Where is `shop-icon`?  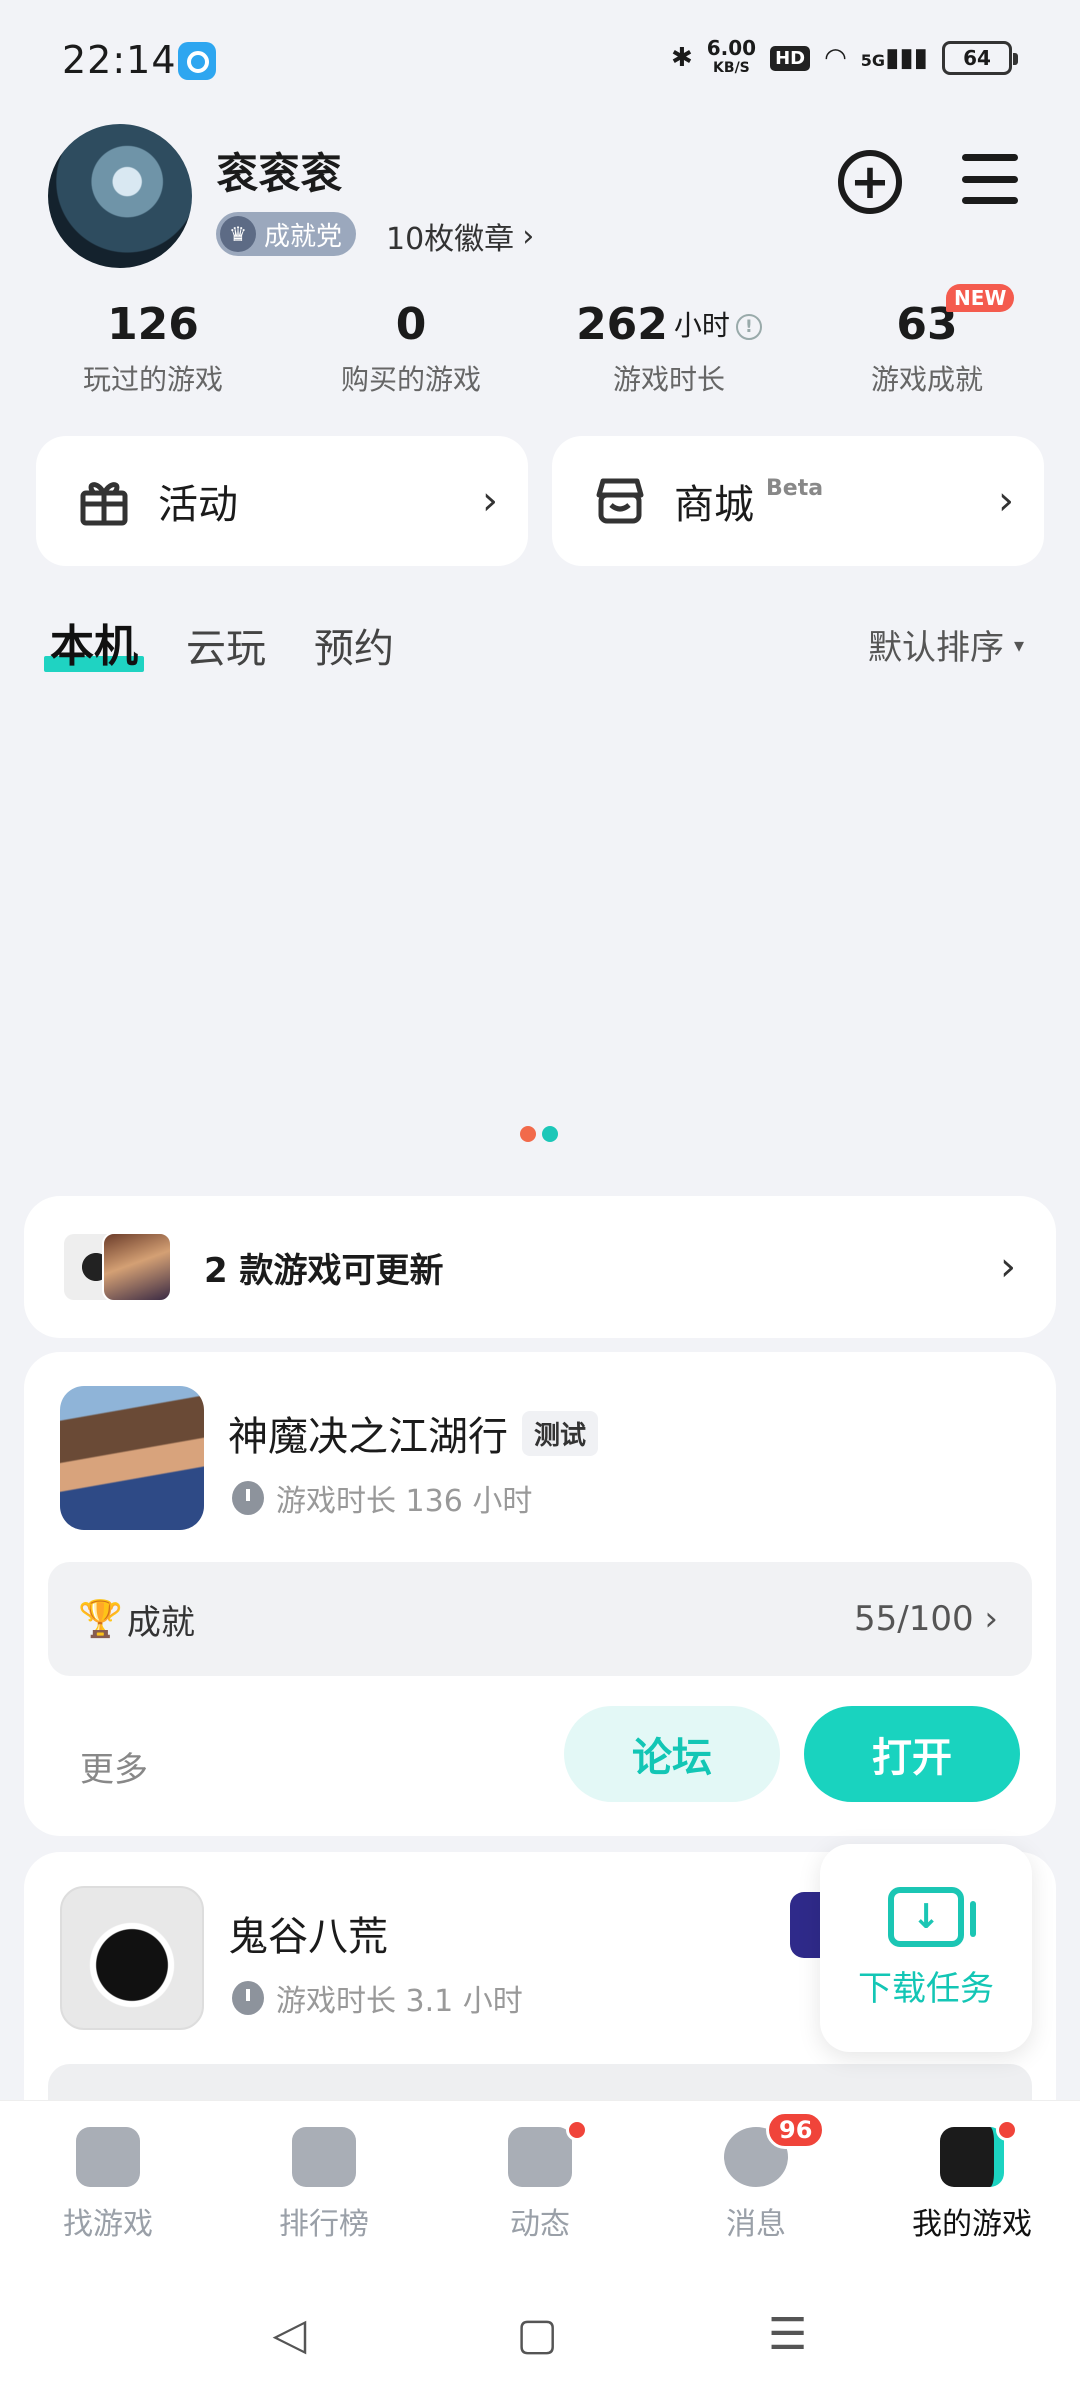
shop-icon is located at coordinates (620, 501).